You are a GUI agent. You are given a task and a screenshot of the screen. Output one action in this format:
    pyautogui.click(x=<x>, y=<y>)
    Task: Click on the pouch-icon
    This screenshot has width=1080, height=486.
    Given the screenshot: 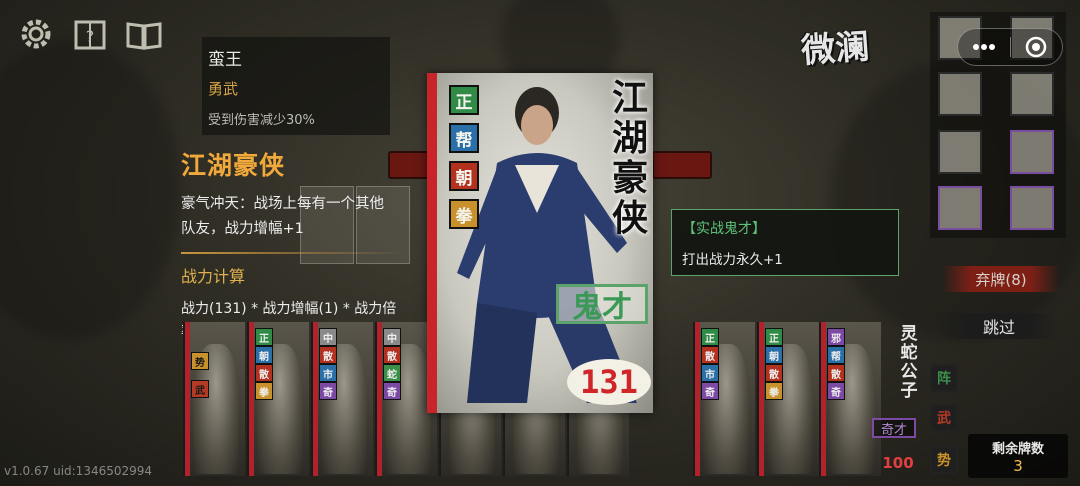 What is the action you would take?
    pyautogui.click(x=1032, y=208)
    